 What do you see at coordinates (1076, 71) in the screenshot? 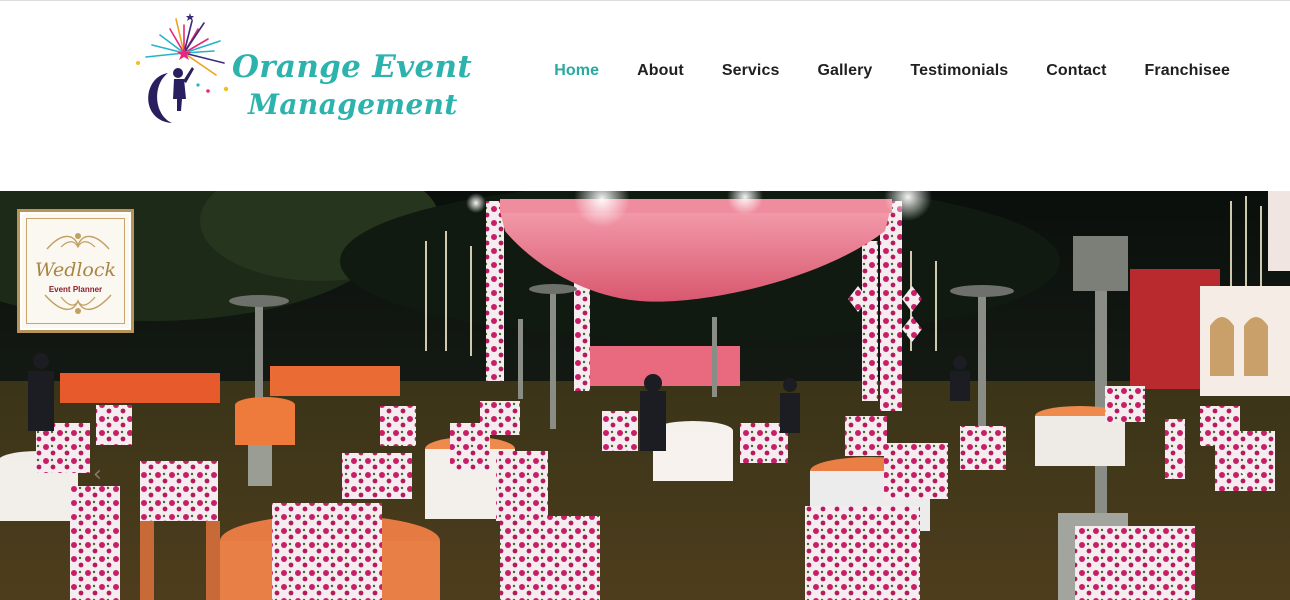
I see `nav-item-contact: Contact` at bounding box center [1076, 71].